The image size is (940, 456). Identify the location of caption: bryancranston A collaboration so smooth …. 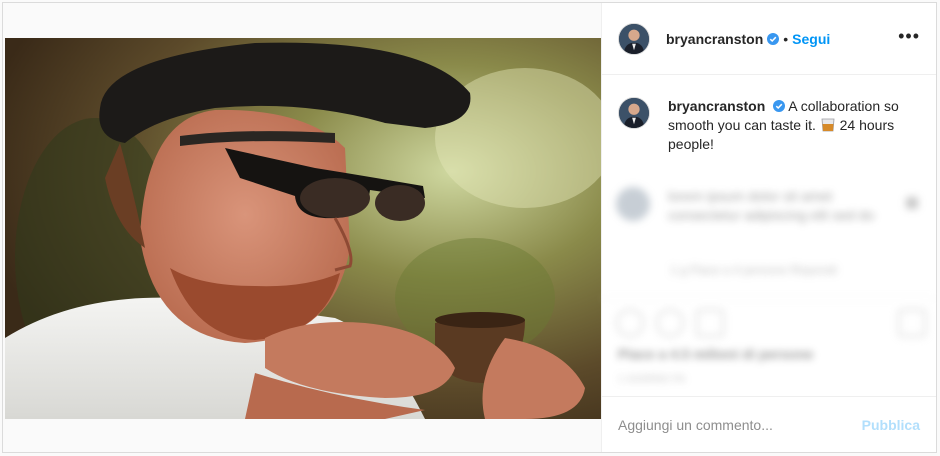
(769, 114).